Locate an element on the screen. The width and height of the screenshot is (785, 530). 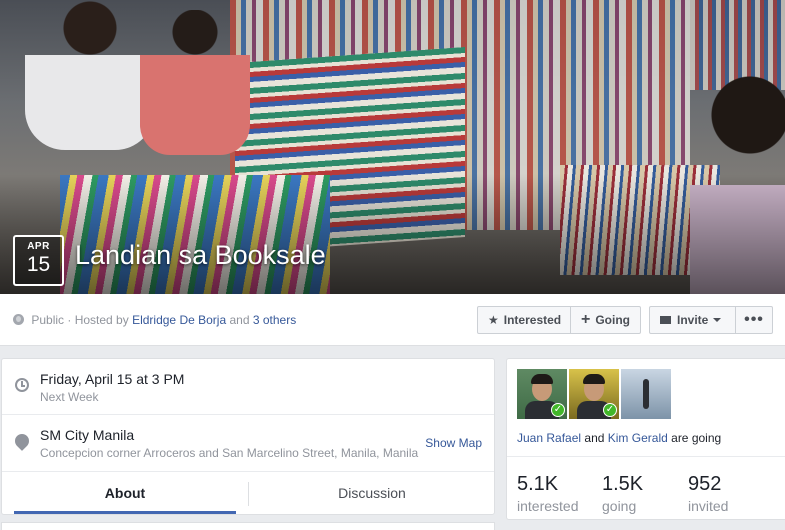
more-options-button: ••• is located at coordinates (754, 320).